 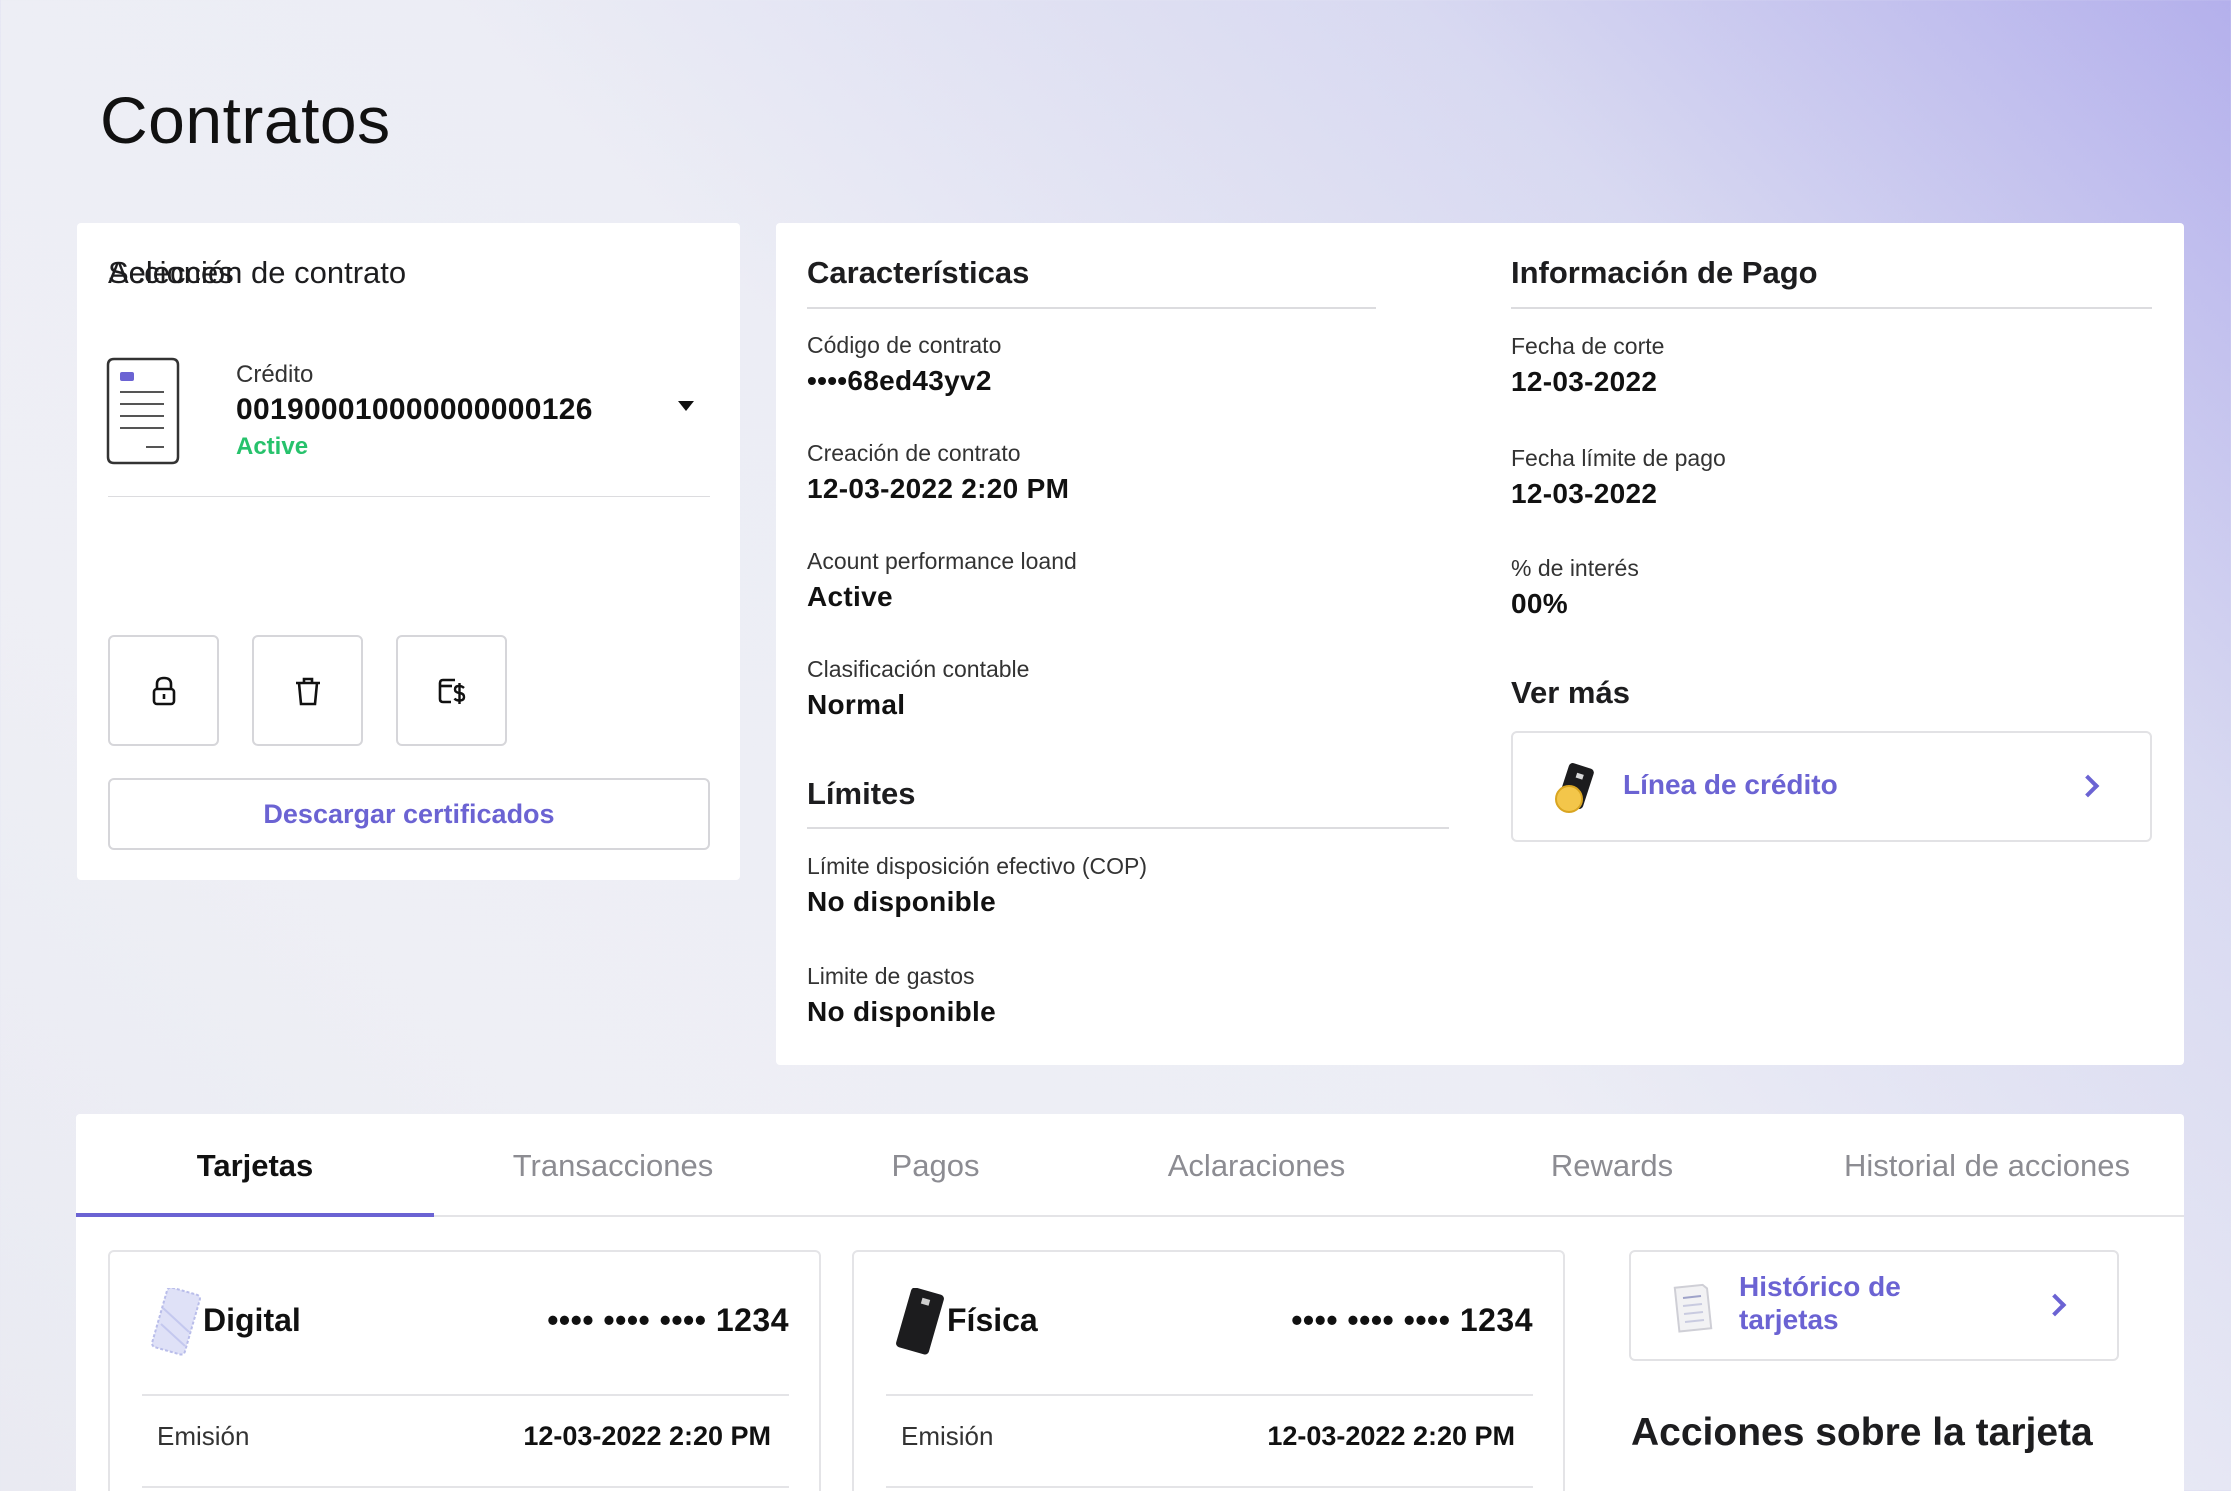 What do you see at coordinates (1693, 1308) in the screenshot?
I see `history-document-icon` at bounding box center [1693, 1308].